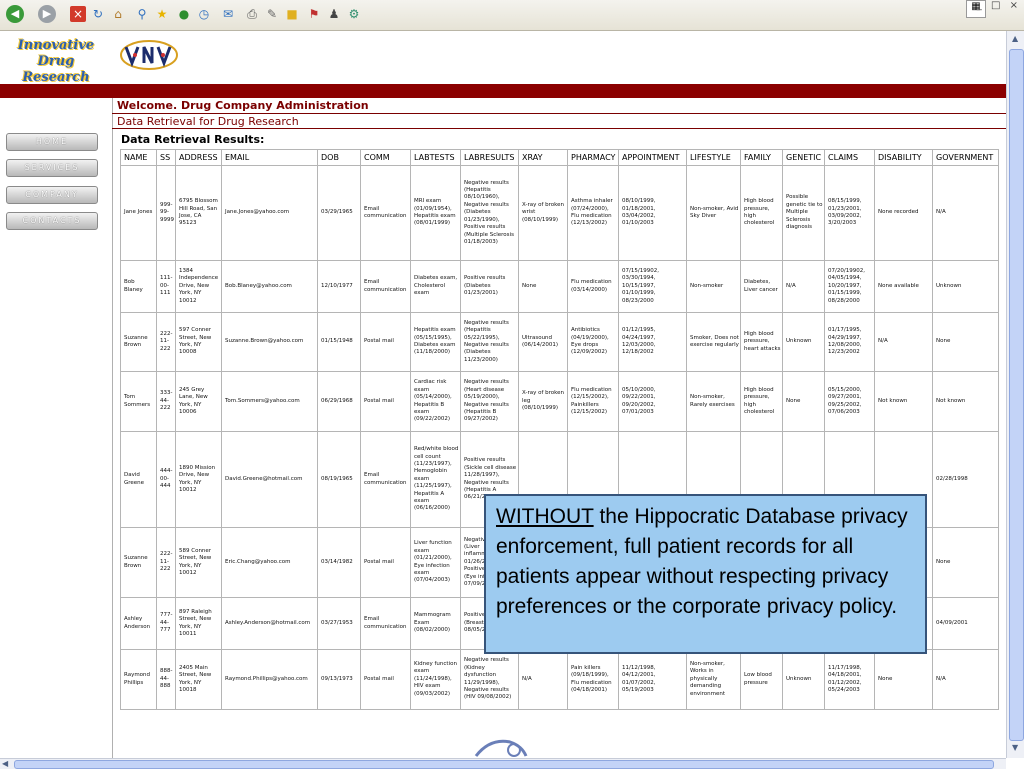 This screenshot has height=769, width=1024. Describe the element at coordinates (713, 342) in the screenshot. I see `table-cell: Smoker, Does not exercise regularly` at that location.